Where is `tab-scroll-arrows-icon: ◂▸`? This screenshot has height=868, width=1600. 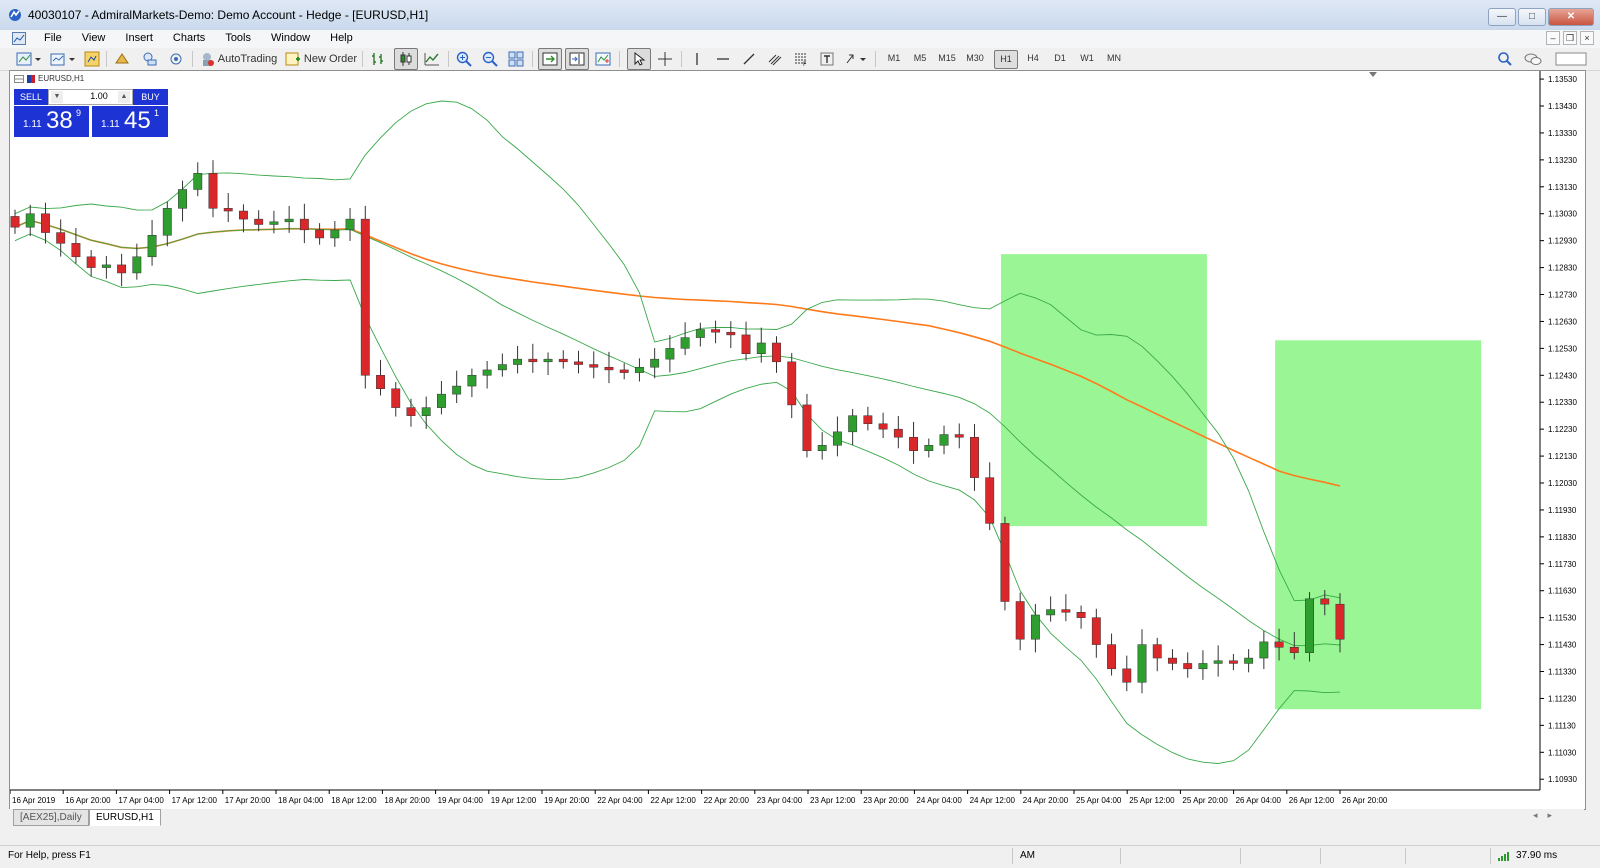
tab-scroll-arrows-icon: ◂▸ is located at coordinates (1547, 815).